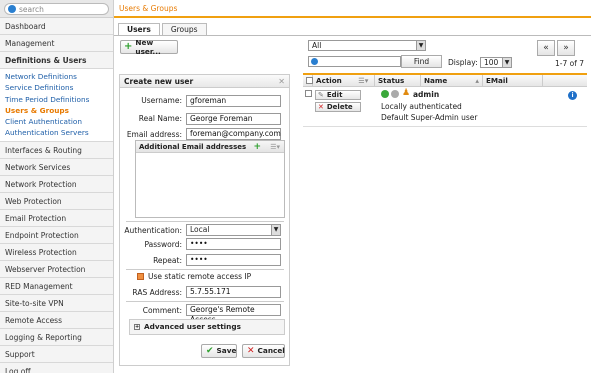 The image size is (591, 373). Describe the element at coordinates (56, 201) in the screenshot. I see `sidebar-item-web-protection: Web Protection` at that location.